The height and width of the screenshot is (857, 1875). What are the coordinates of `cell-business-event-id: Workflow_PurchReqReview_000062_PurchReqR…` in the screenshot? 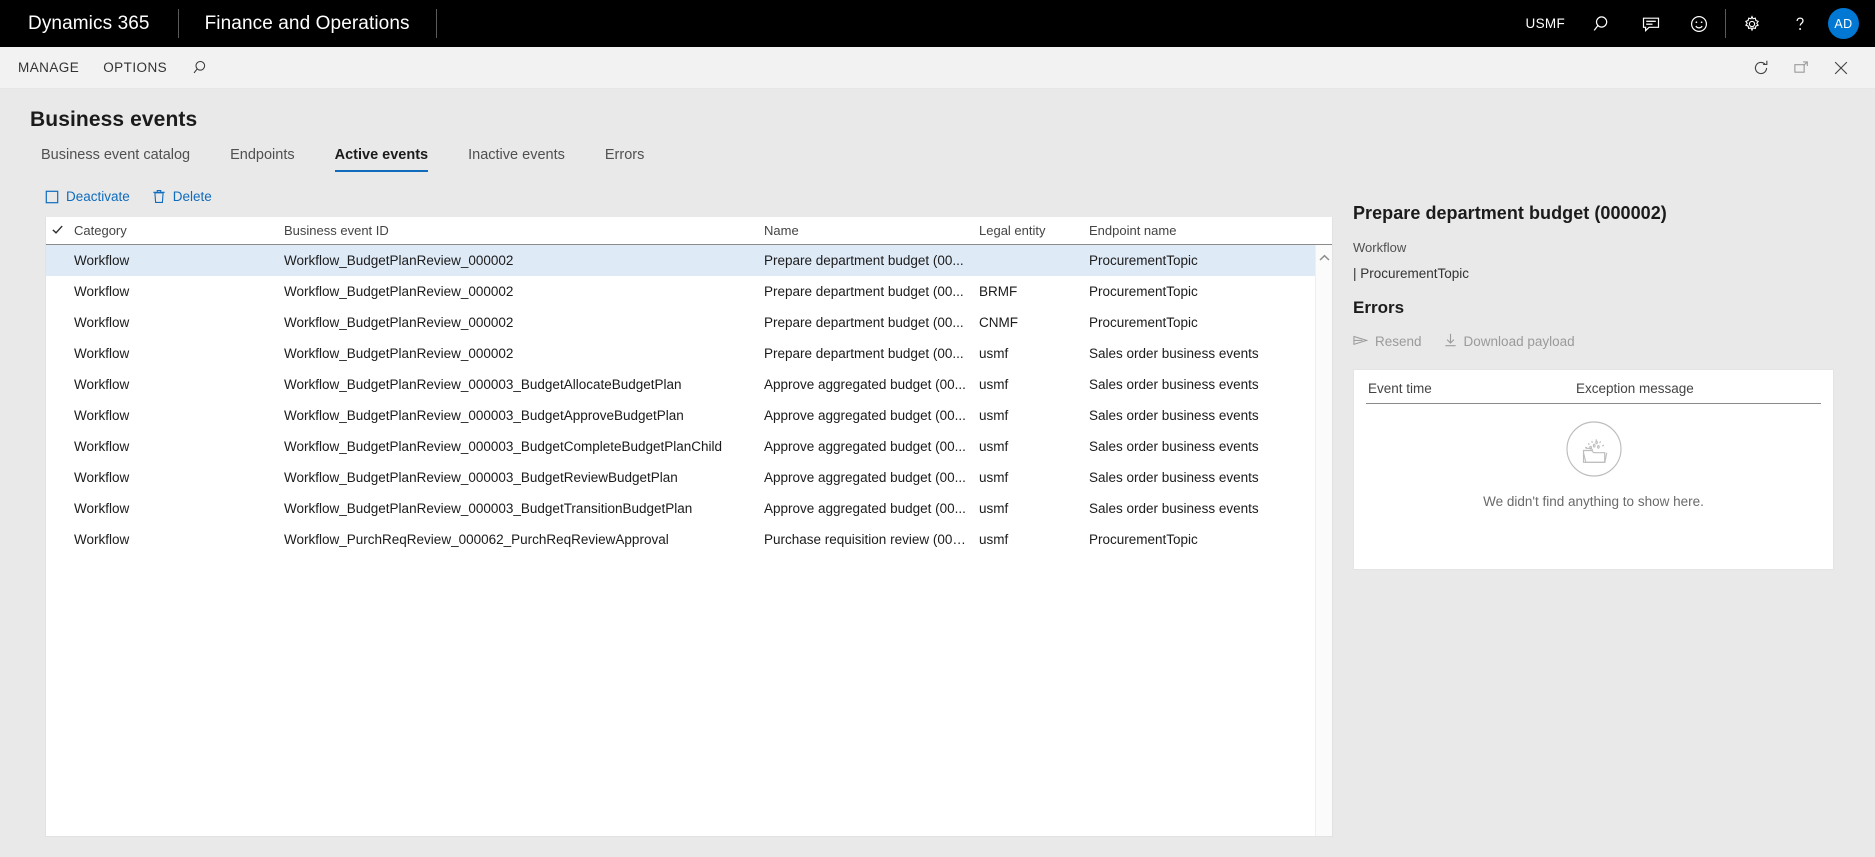 It's located at (476, 539).